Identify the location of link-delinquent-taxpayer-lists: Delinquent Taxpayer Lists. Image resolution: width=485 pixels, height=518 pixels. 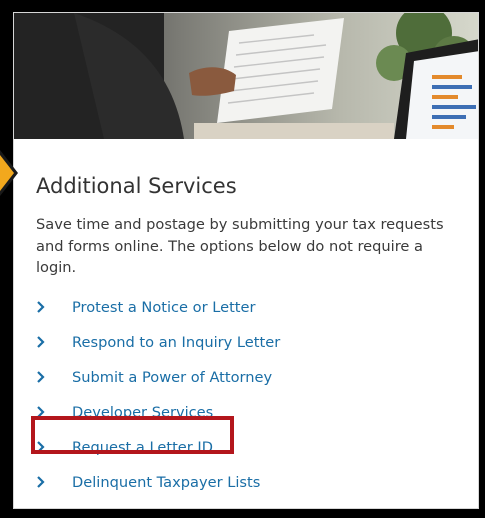
(236, 482).